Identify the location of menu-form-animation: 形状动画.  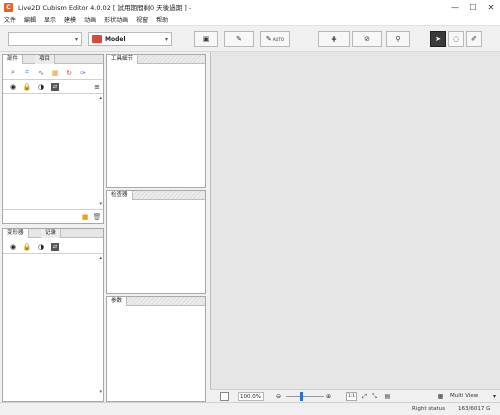
(116, 19).